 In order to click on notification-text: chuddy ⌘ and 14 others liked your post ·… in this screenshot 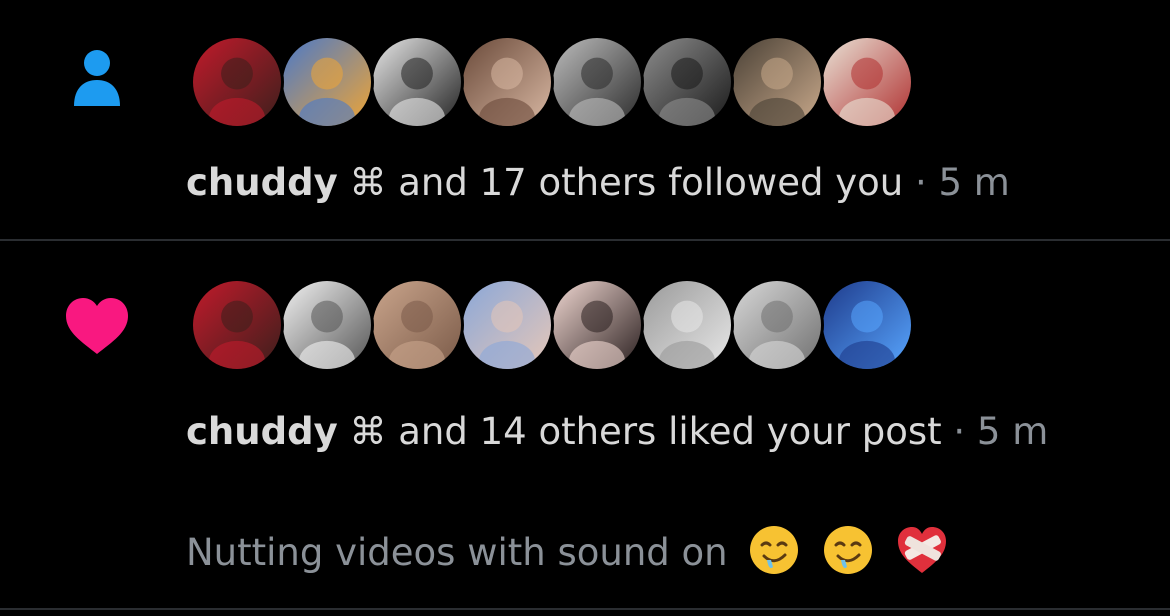, I will do `click(651, 432)`.